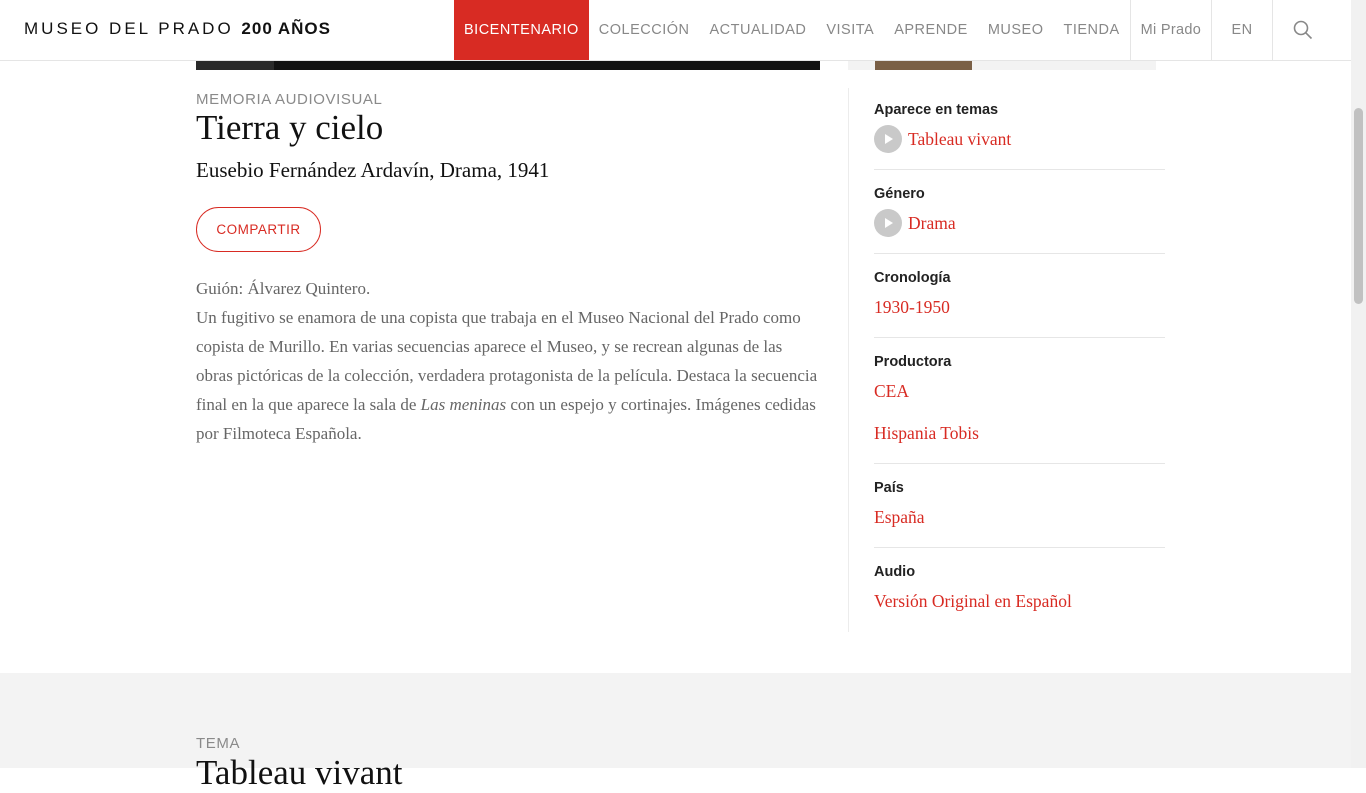 The height and width of the screenshot is (793, 1366). What do you see at coordinates (373, 170) in the screenshot?
I see `film-subtitle: Eusebio Fernández Ardavín, Drama, 1941` at bounding box center [373, 170].